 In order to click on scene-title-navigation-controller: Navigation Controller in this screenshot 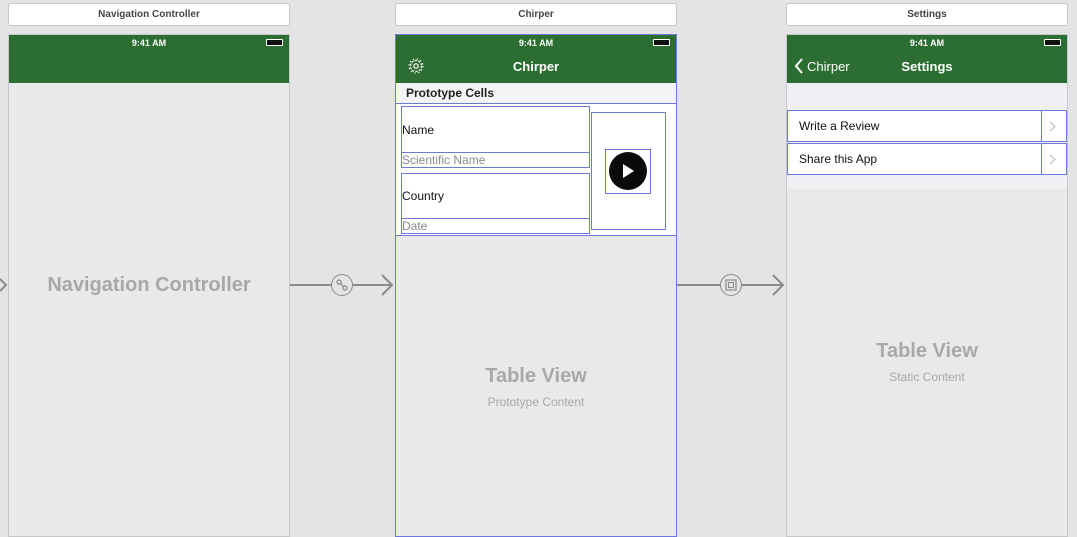, I will do `click(149, 14)`.